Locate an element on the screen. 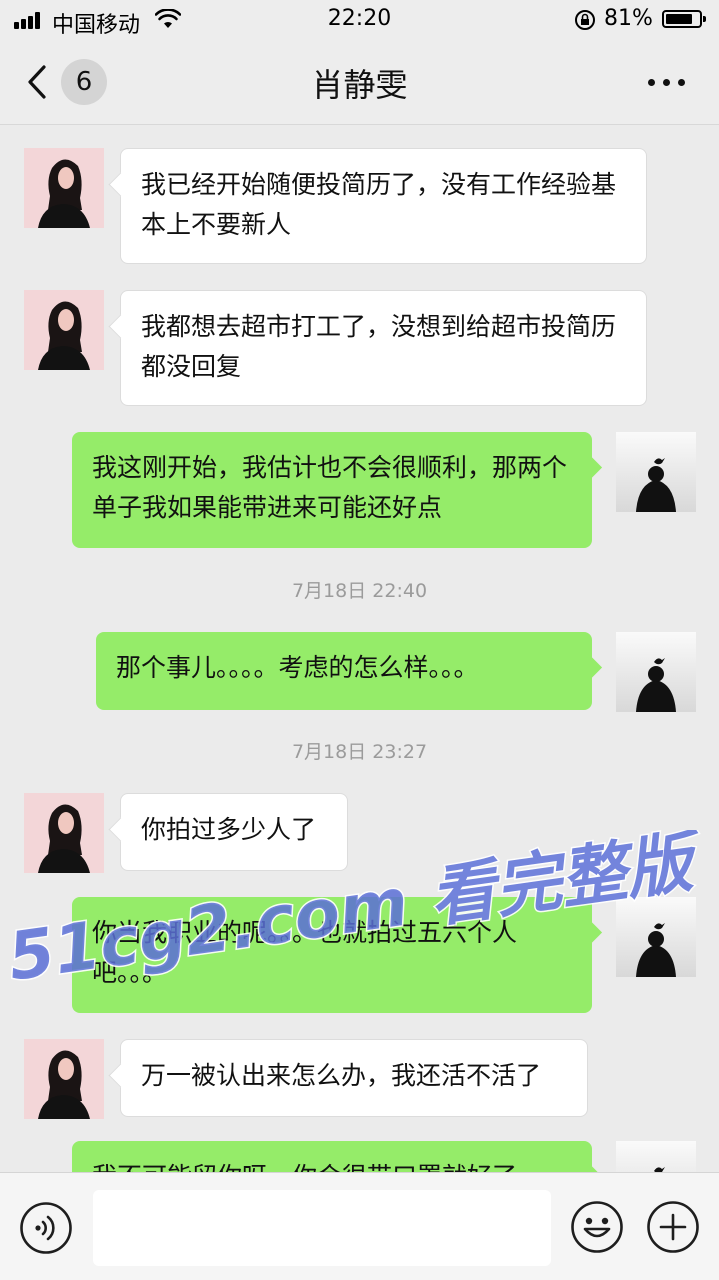  chat-title: 肖静雯 is located at coordinates (359, 85).